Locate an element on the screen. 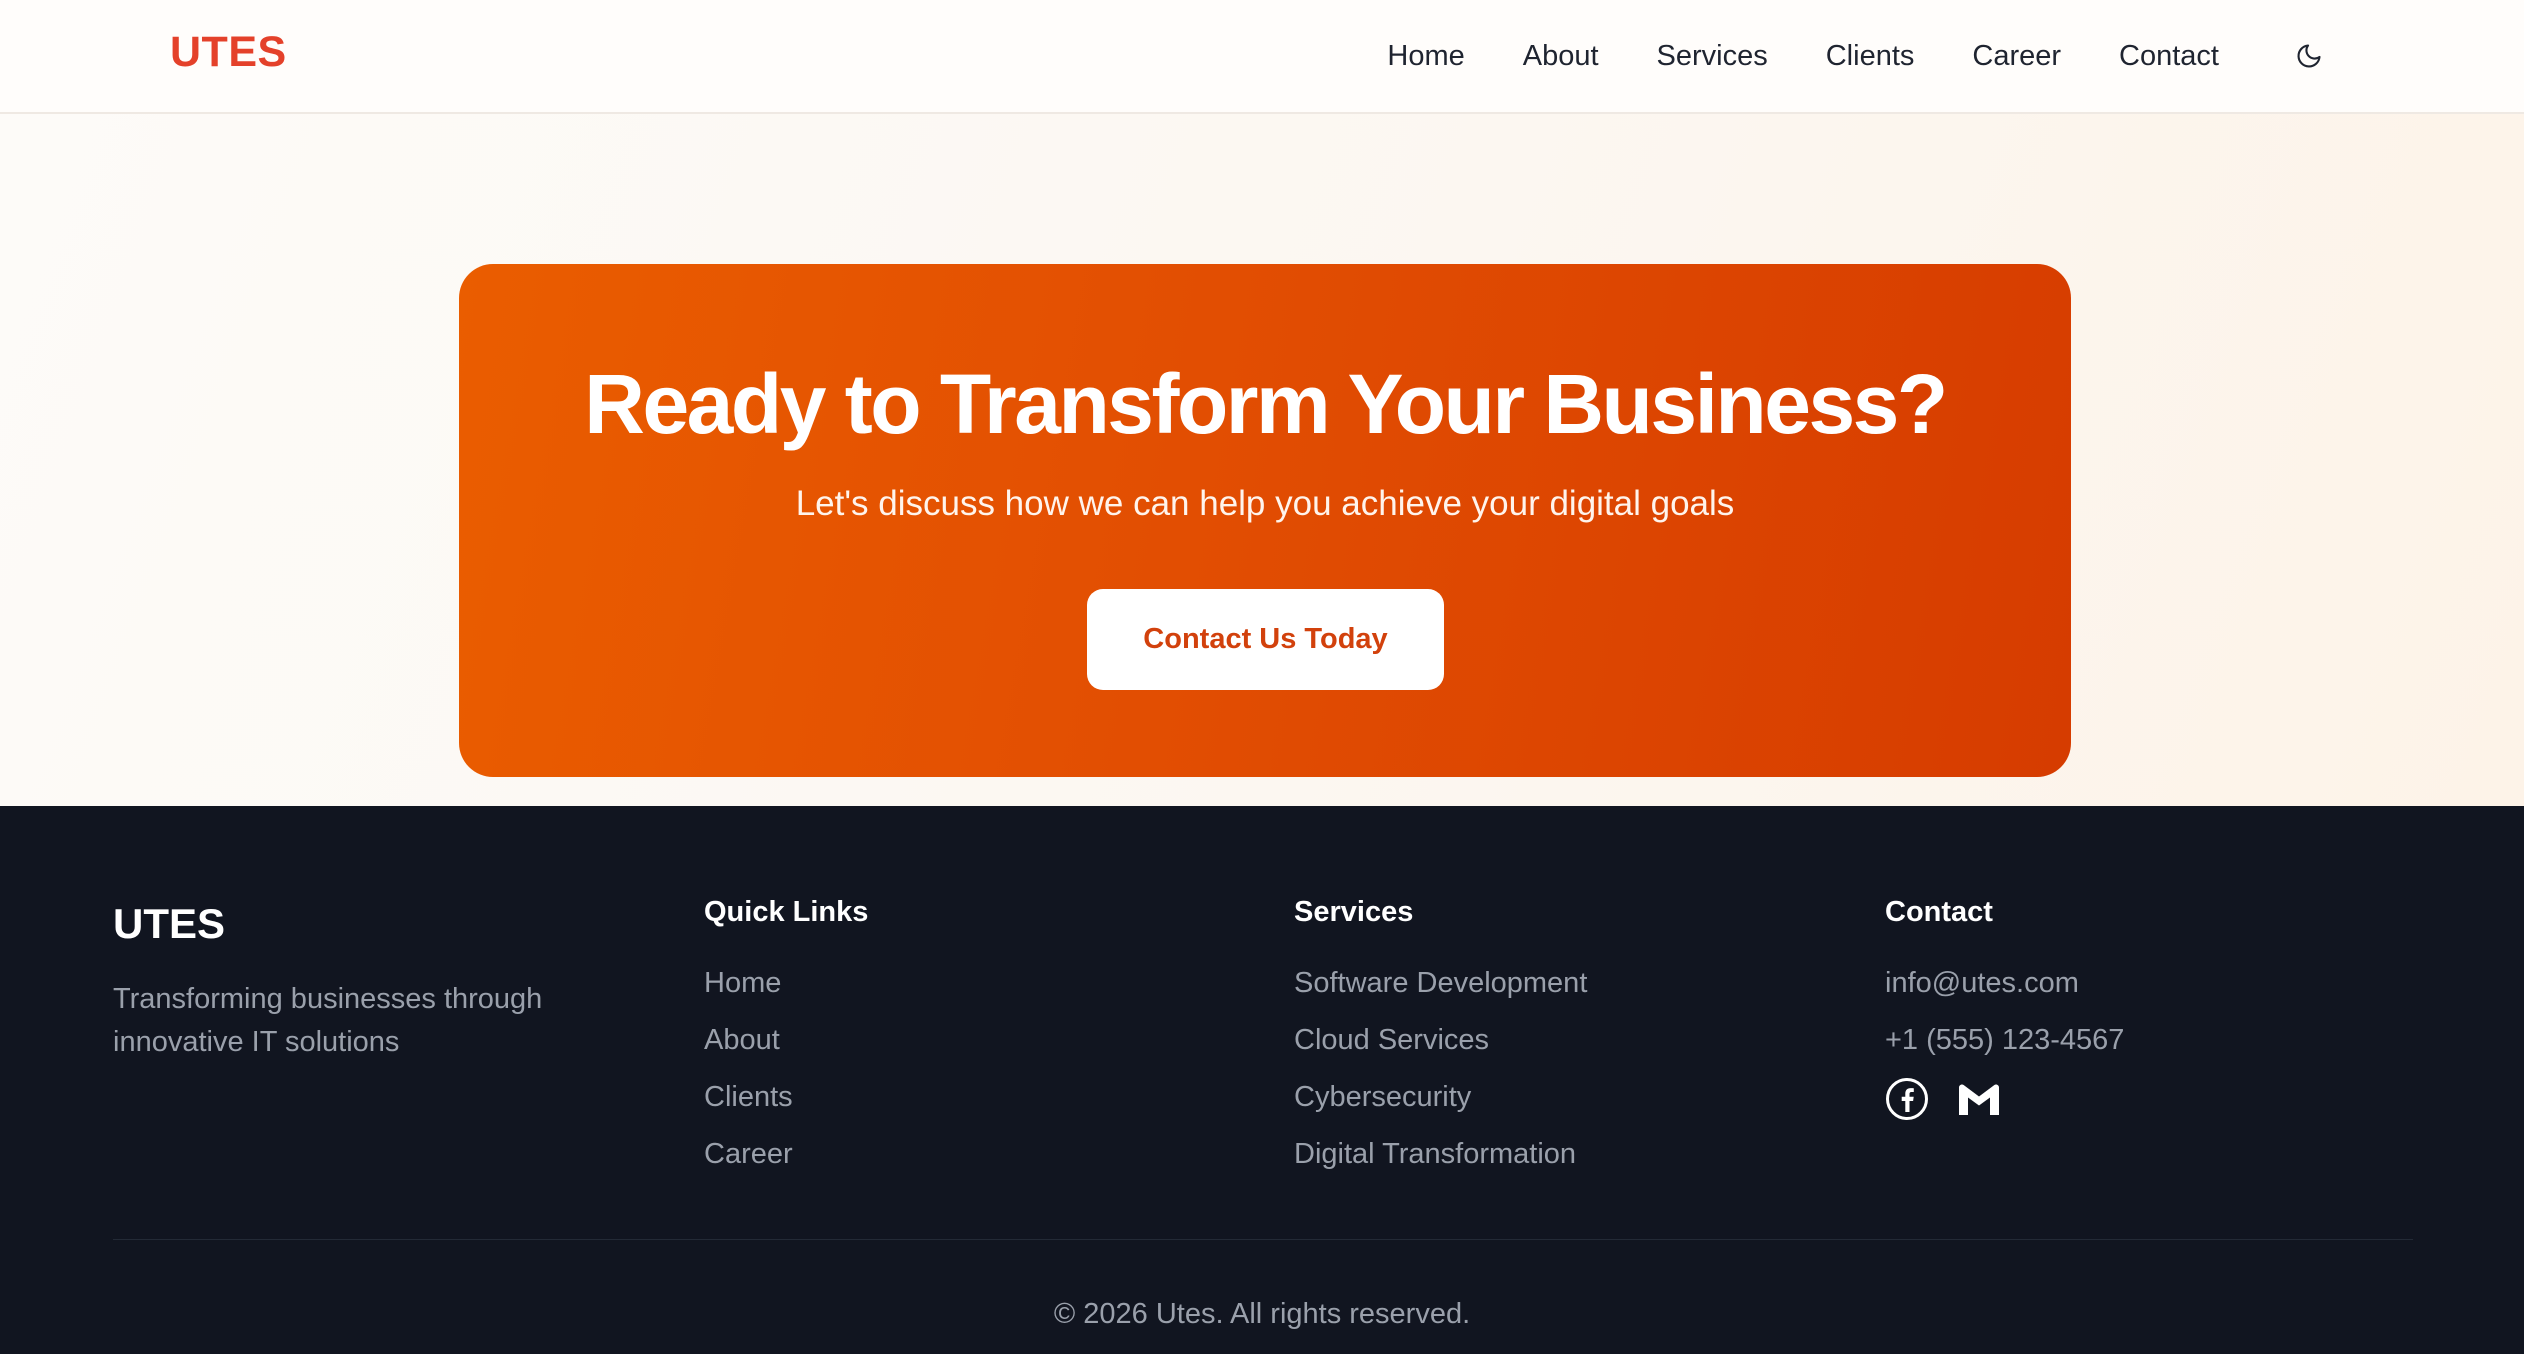 This screenshot has height=1354, width=2524. contact-details: info@utes.com +1 (555) 123-4567 is located at coordinates (2004, 1042).